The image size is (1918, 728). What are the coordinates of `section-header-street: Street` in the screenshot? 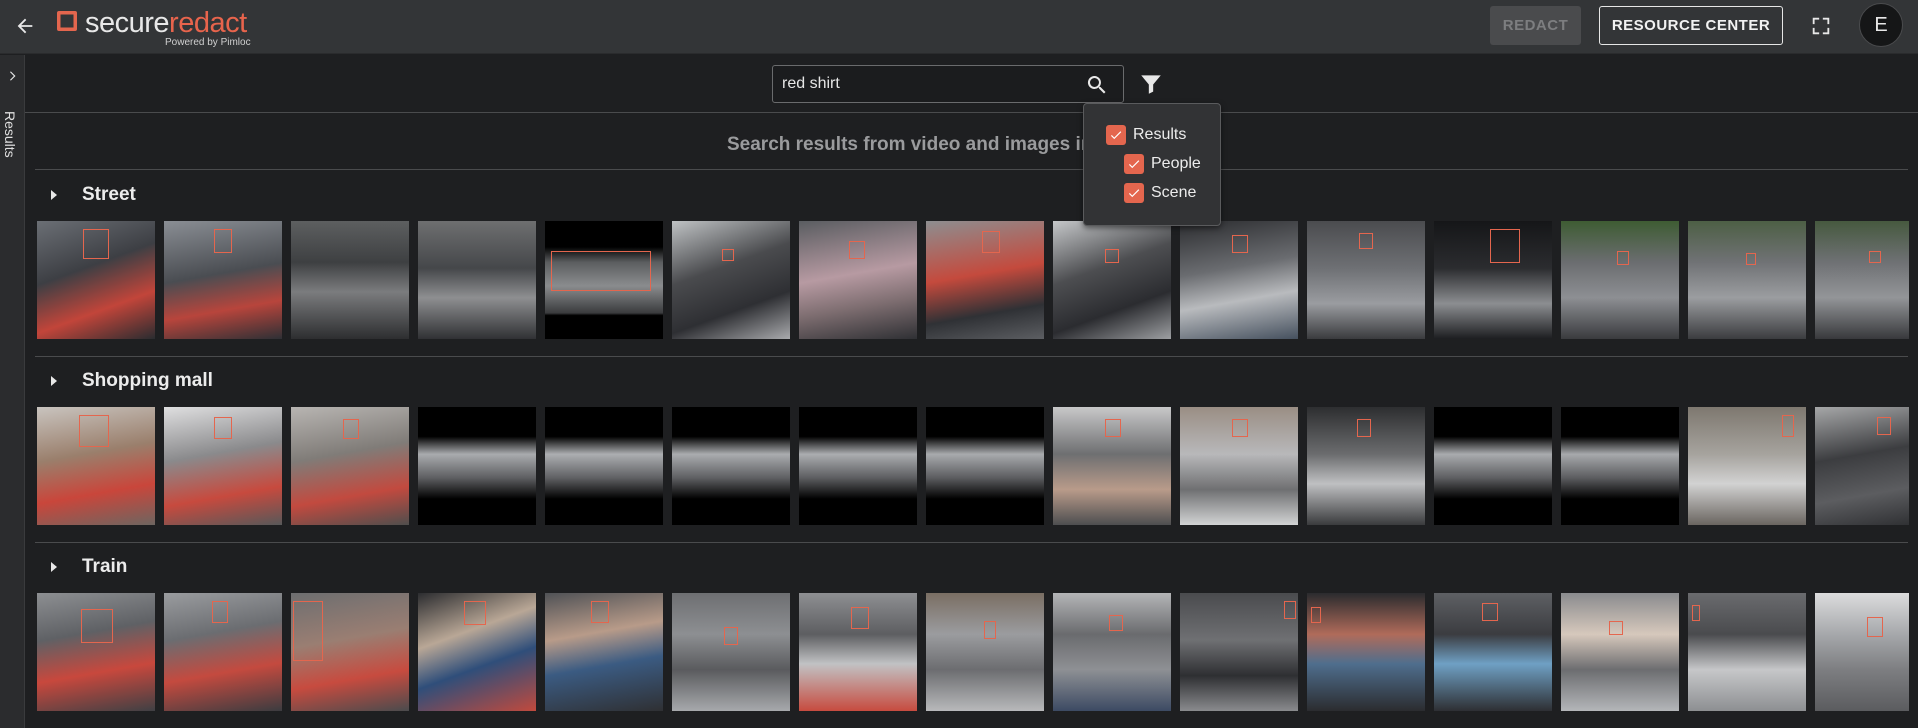 It's located at (92, 195).